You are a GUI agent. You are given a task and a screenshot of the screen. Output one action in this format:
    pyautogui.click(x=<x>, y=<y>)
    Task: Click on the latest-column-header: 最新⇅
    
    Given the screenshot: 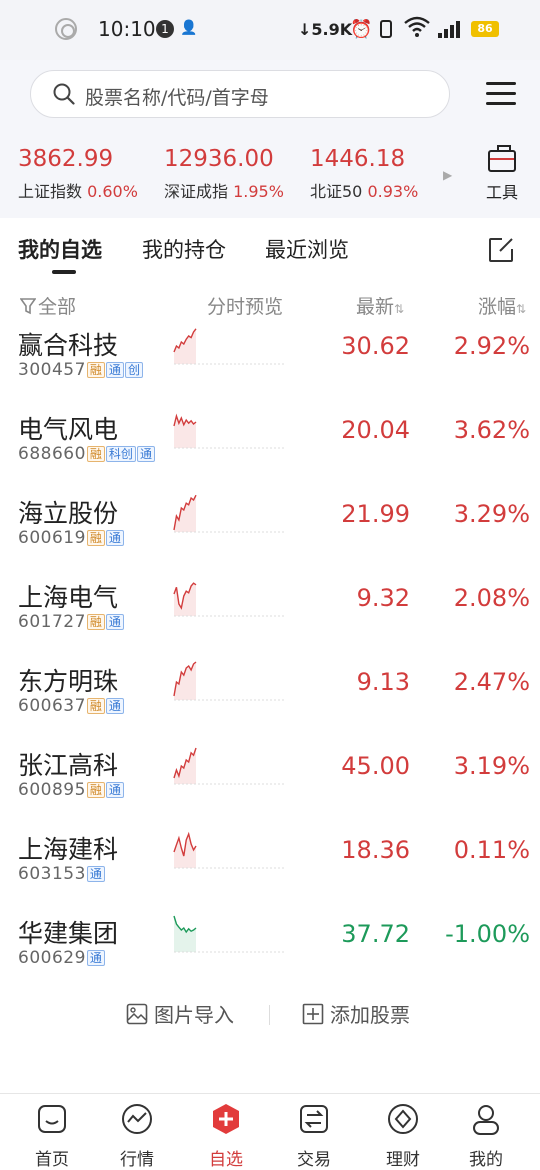 What is the action you would take?
    pyautogui.click(x=380, y=305)
    